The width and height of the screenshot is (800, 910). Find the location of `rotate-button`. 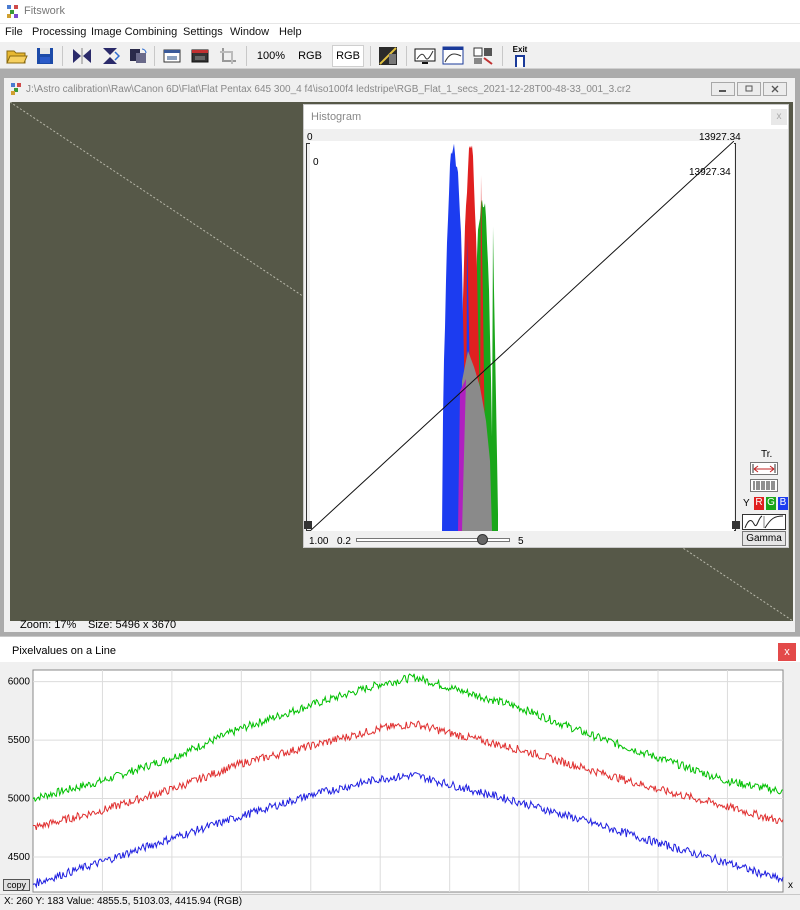

rotate-button is located at coordinates (138, 56).